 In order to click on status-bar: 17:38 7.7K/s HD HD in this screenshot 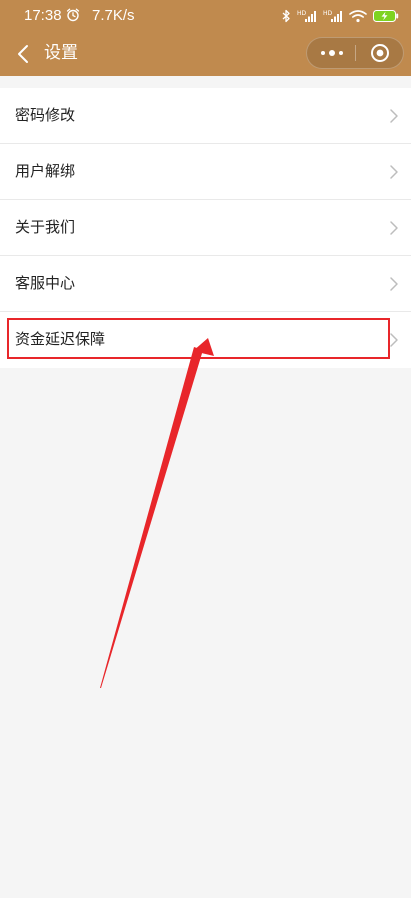, I will do `click(205, 16)`.